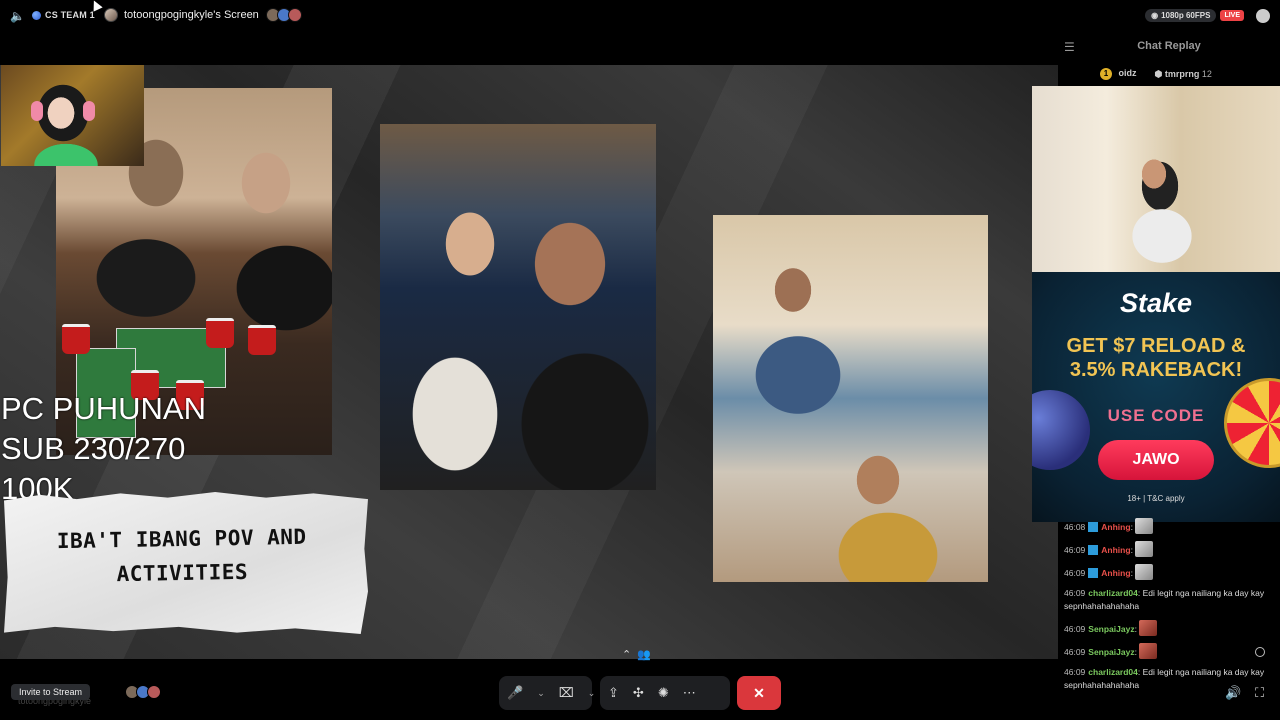  What do you see at coordinates (51, 692) in the screenshot?
I see `invite-to-stream-button: Invite to Stream` at bounding box center [51, 692].